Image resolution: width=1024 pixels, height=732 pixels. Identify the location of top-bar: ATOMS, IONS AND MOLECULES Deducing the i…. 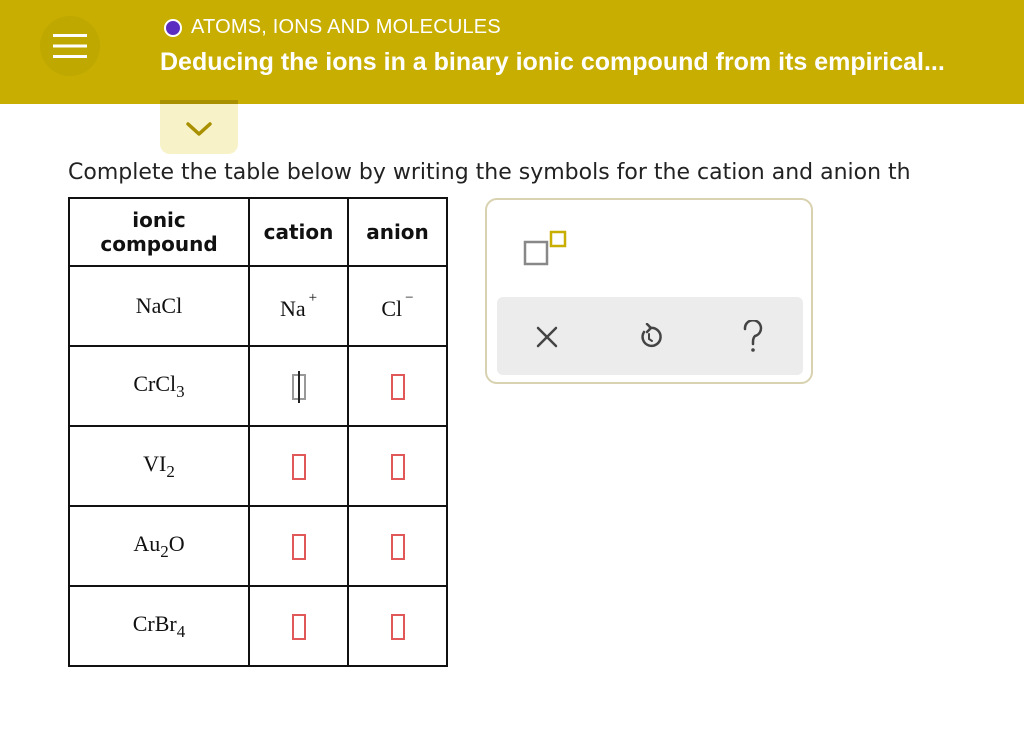
(512, 52).